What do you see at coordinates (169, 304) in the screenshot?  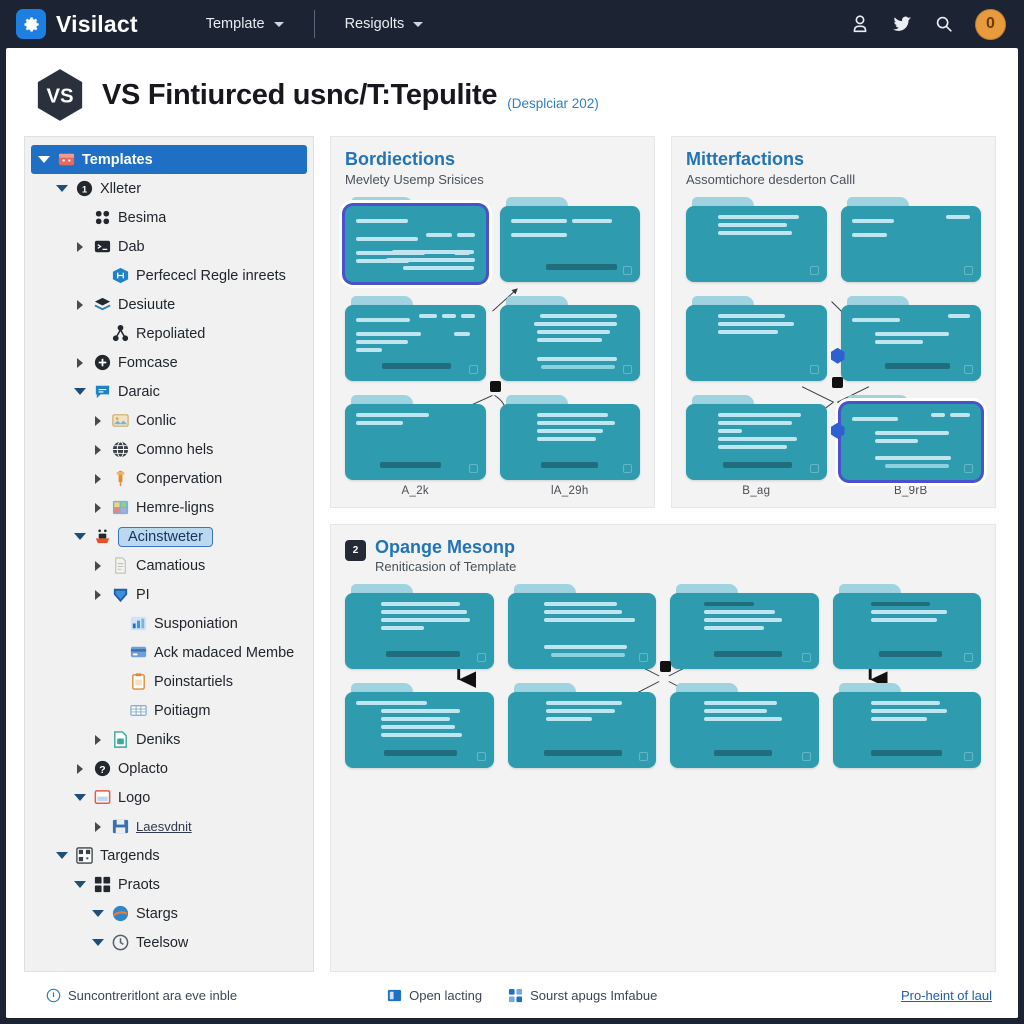 I see `sidebar-item-desiuute: Desiuute` at bounding box center [169, 304].